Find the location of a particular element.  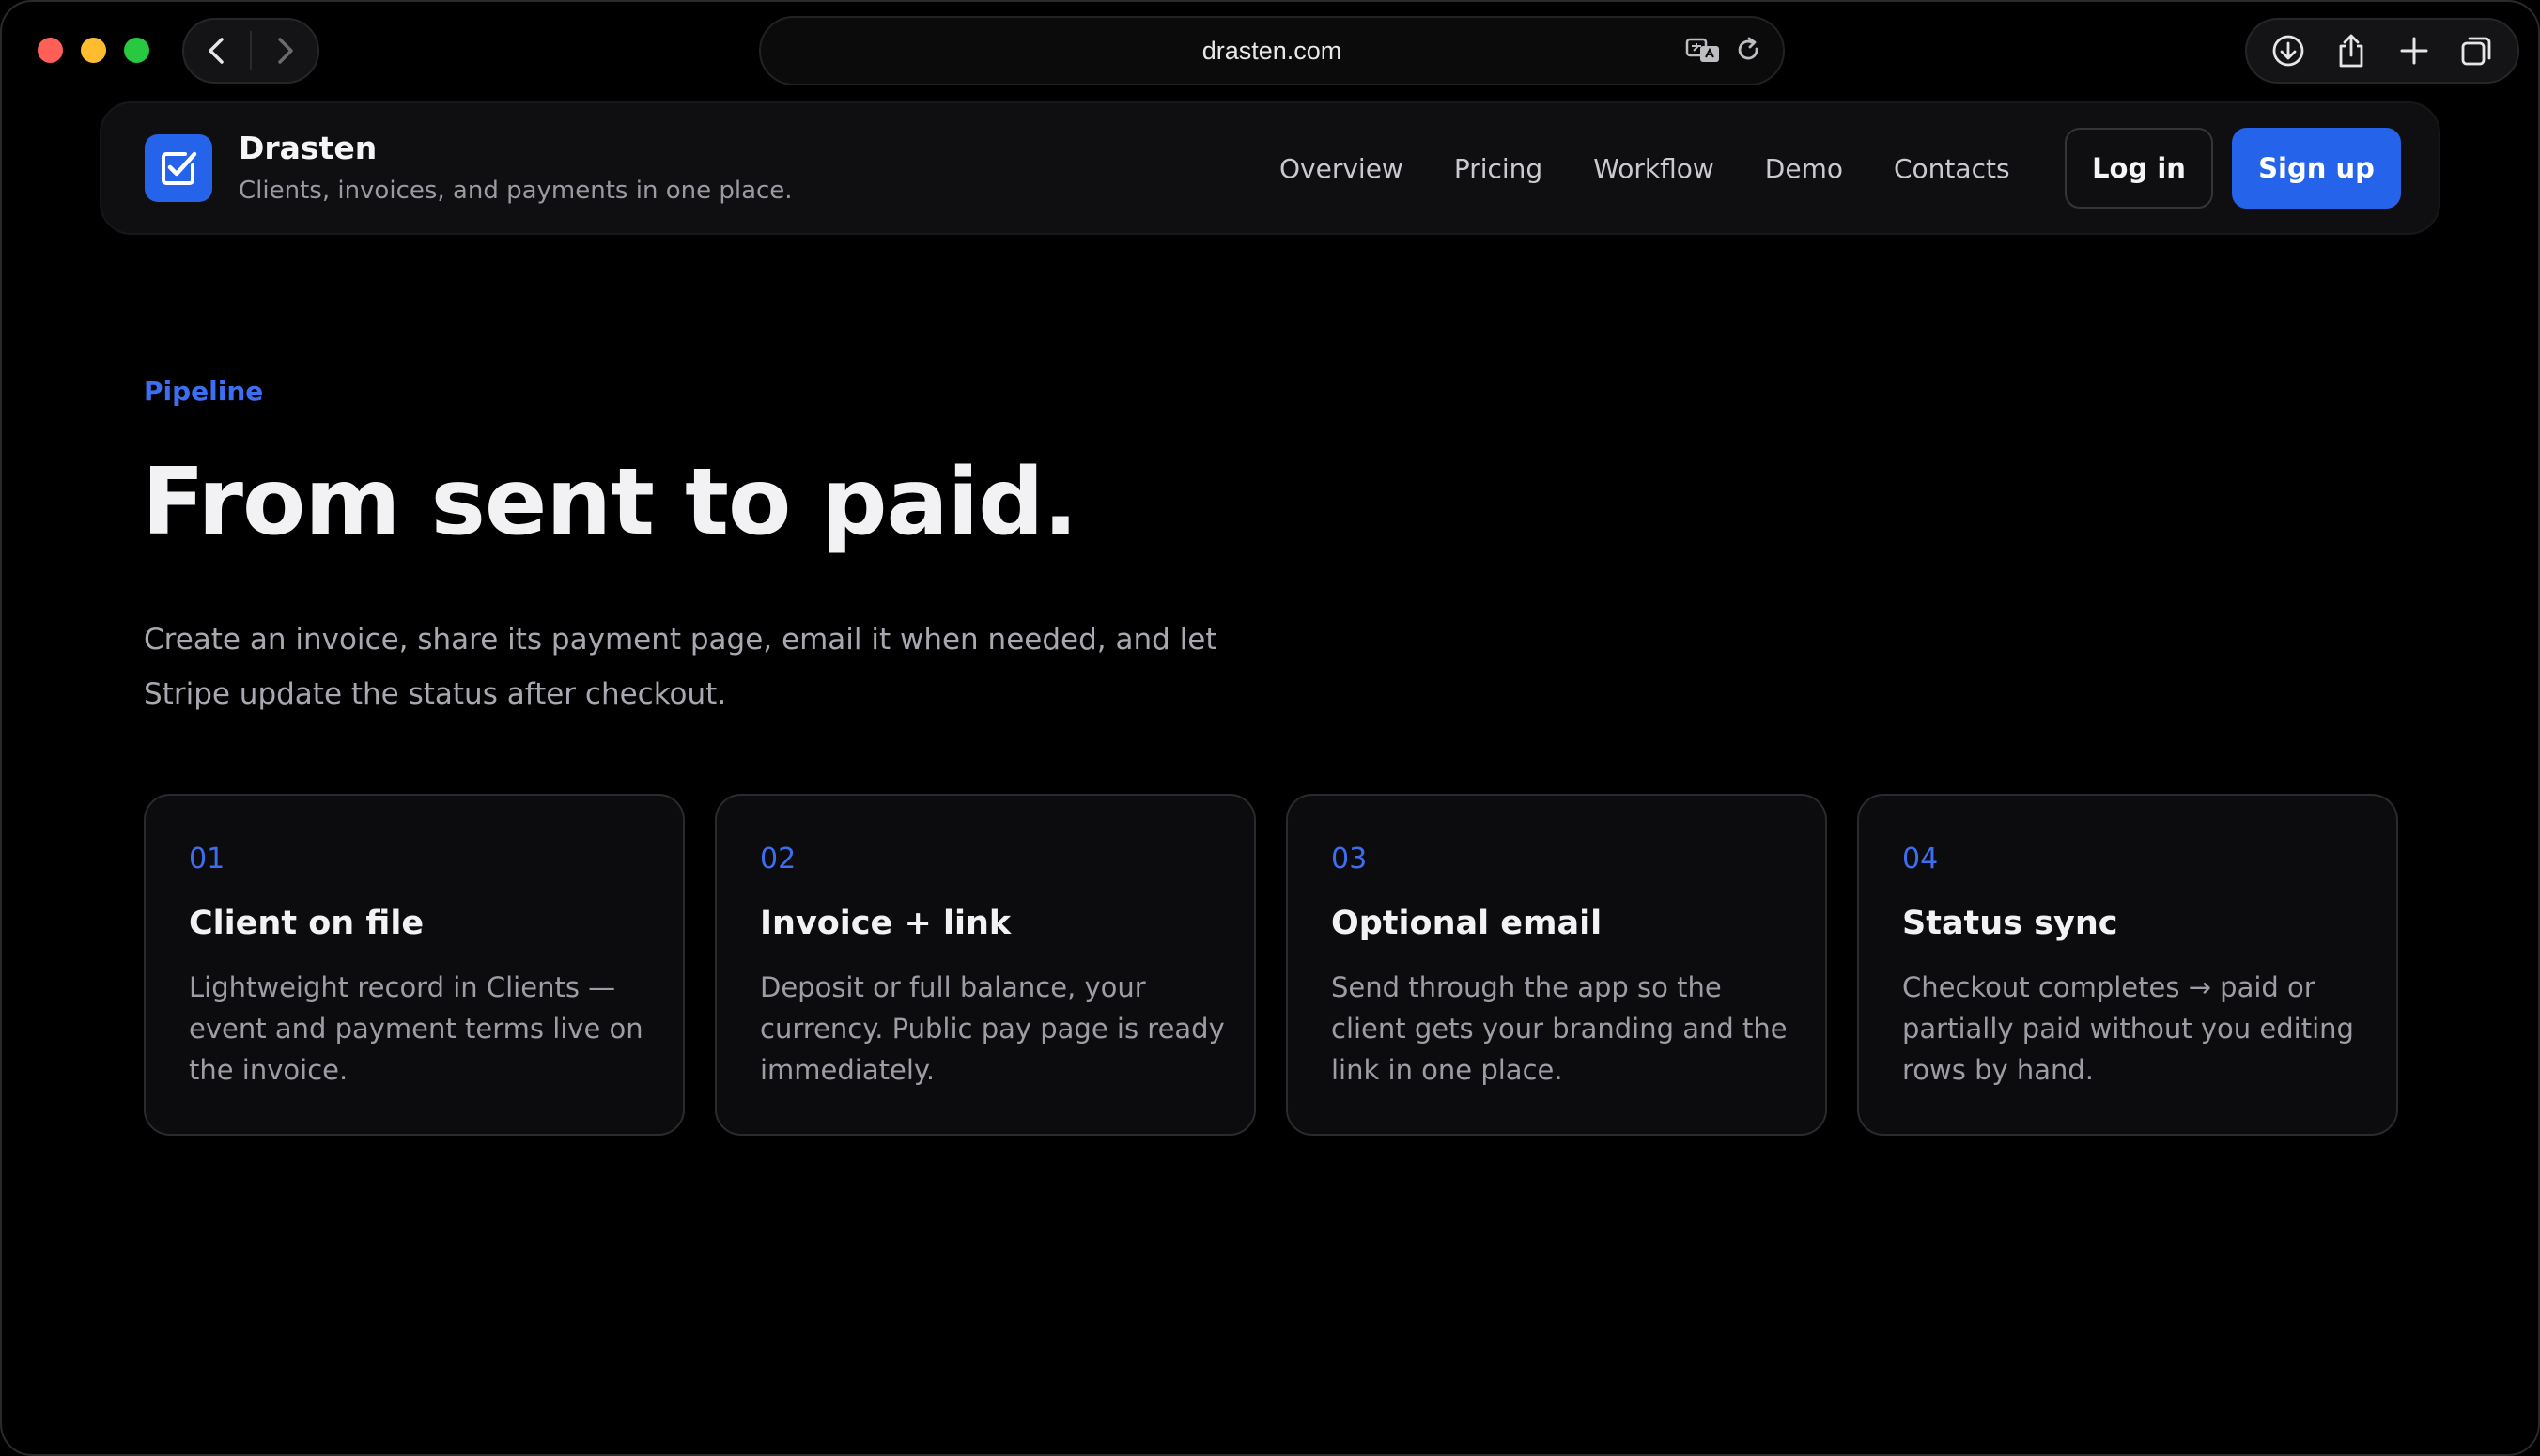

step-number: 02 is located at coordinates (778, 859).